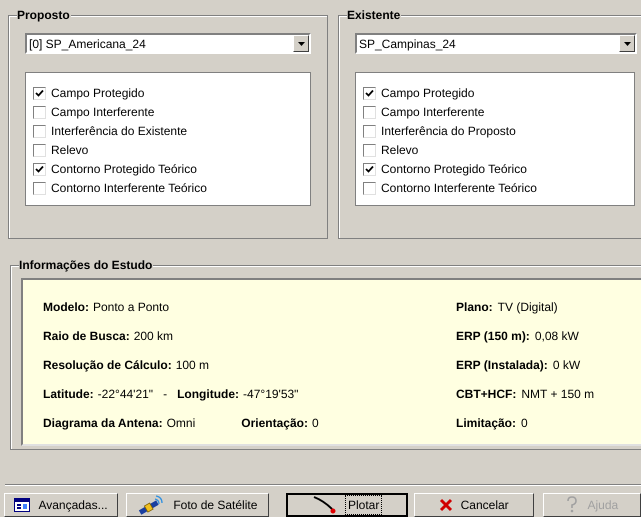 The height and width of the screenshot is (517, 641). Describe the element at coordinates (126, 394) in the screenshot. I see `field-value: -22°44'21"` at that location.